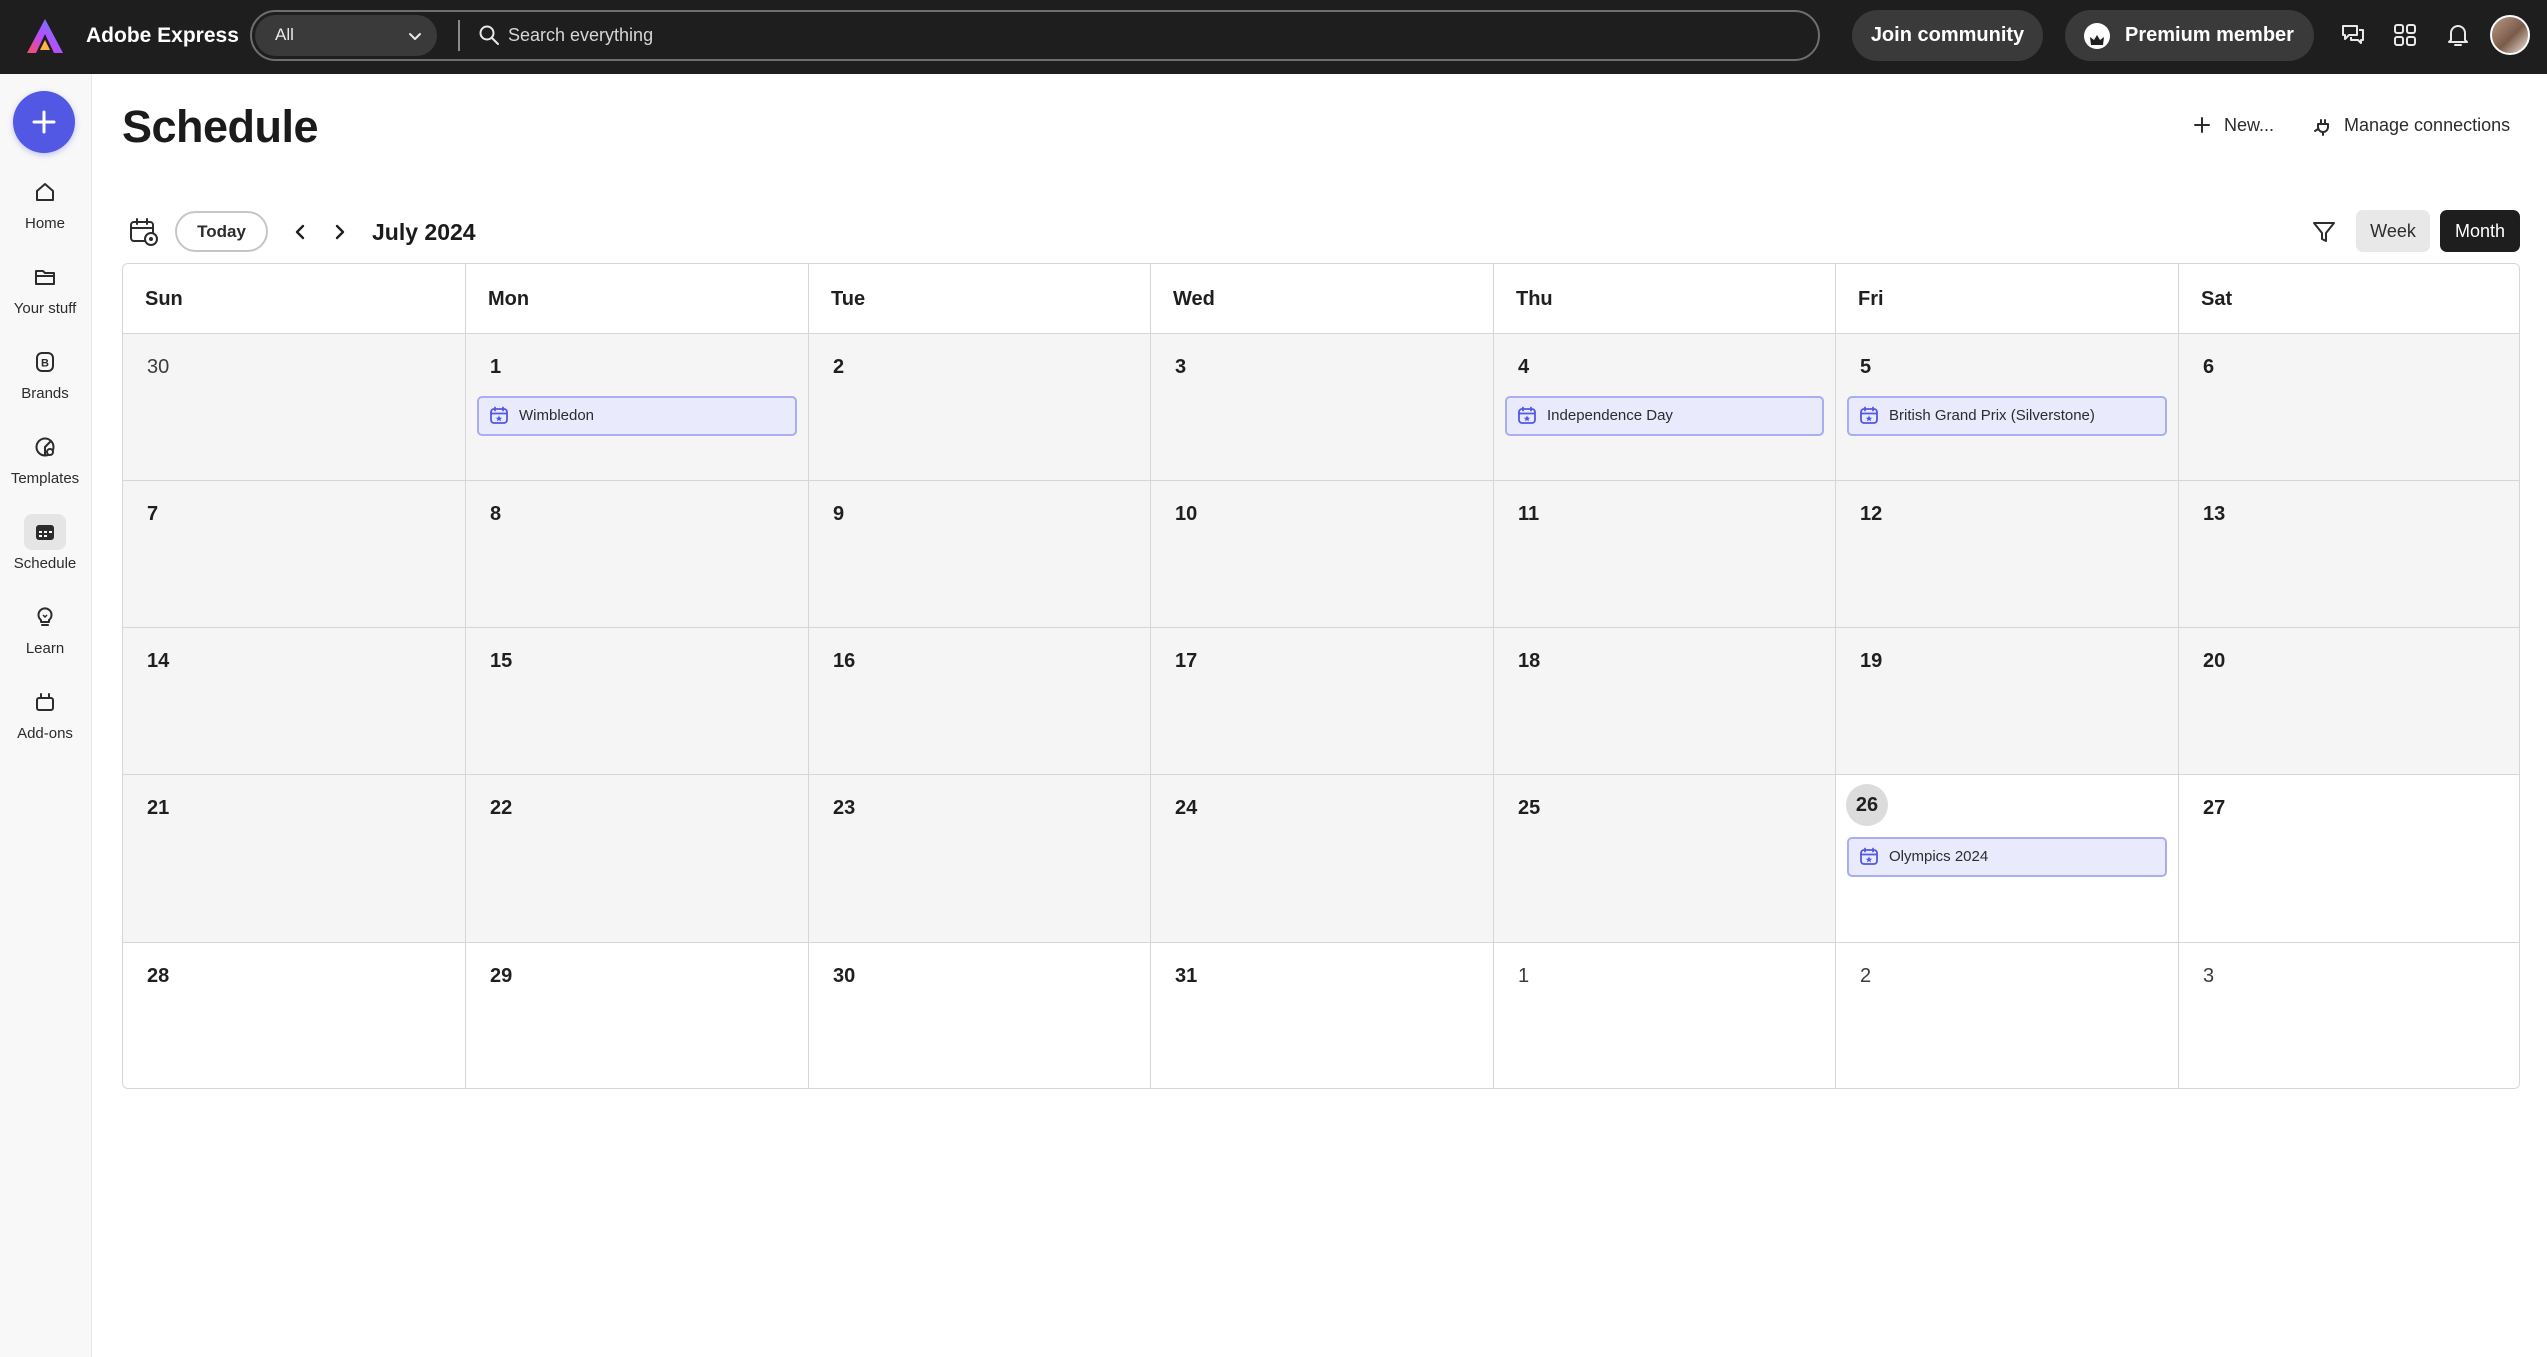 The width and height of the screenshot is (2547, 1357). What do you see at coordinates (2349, 554) in the screenshot?
I see `day-cell: 13` at bounding box center [2349, 554].